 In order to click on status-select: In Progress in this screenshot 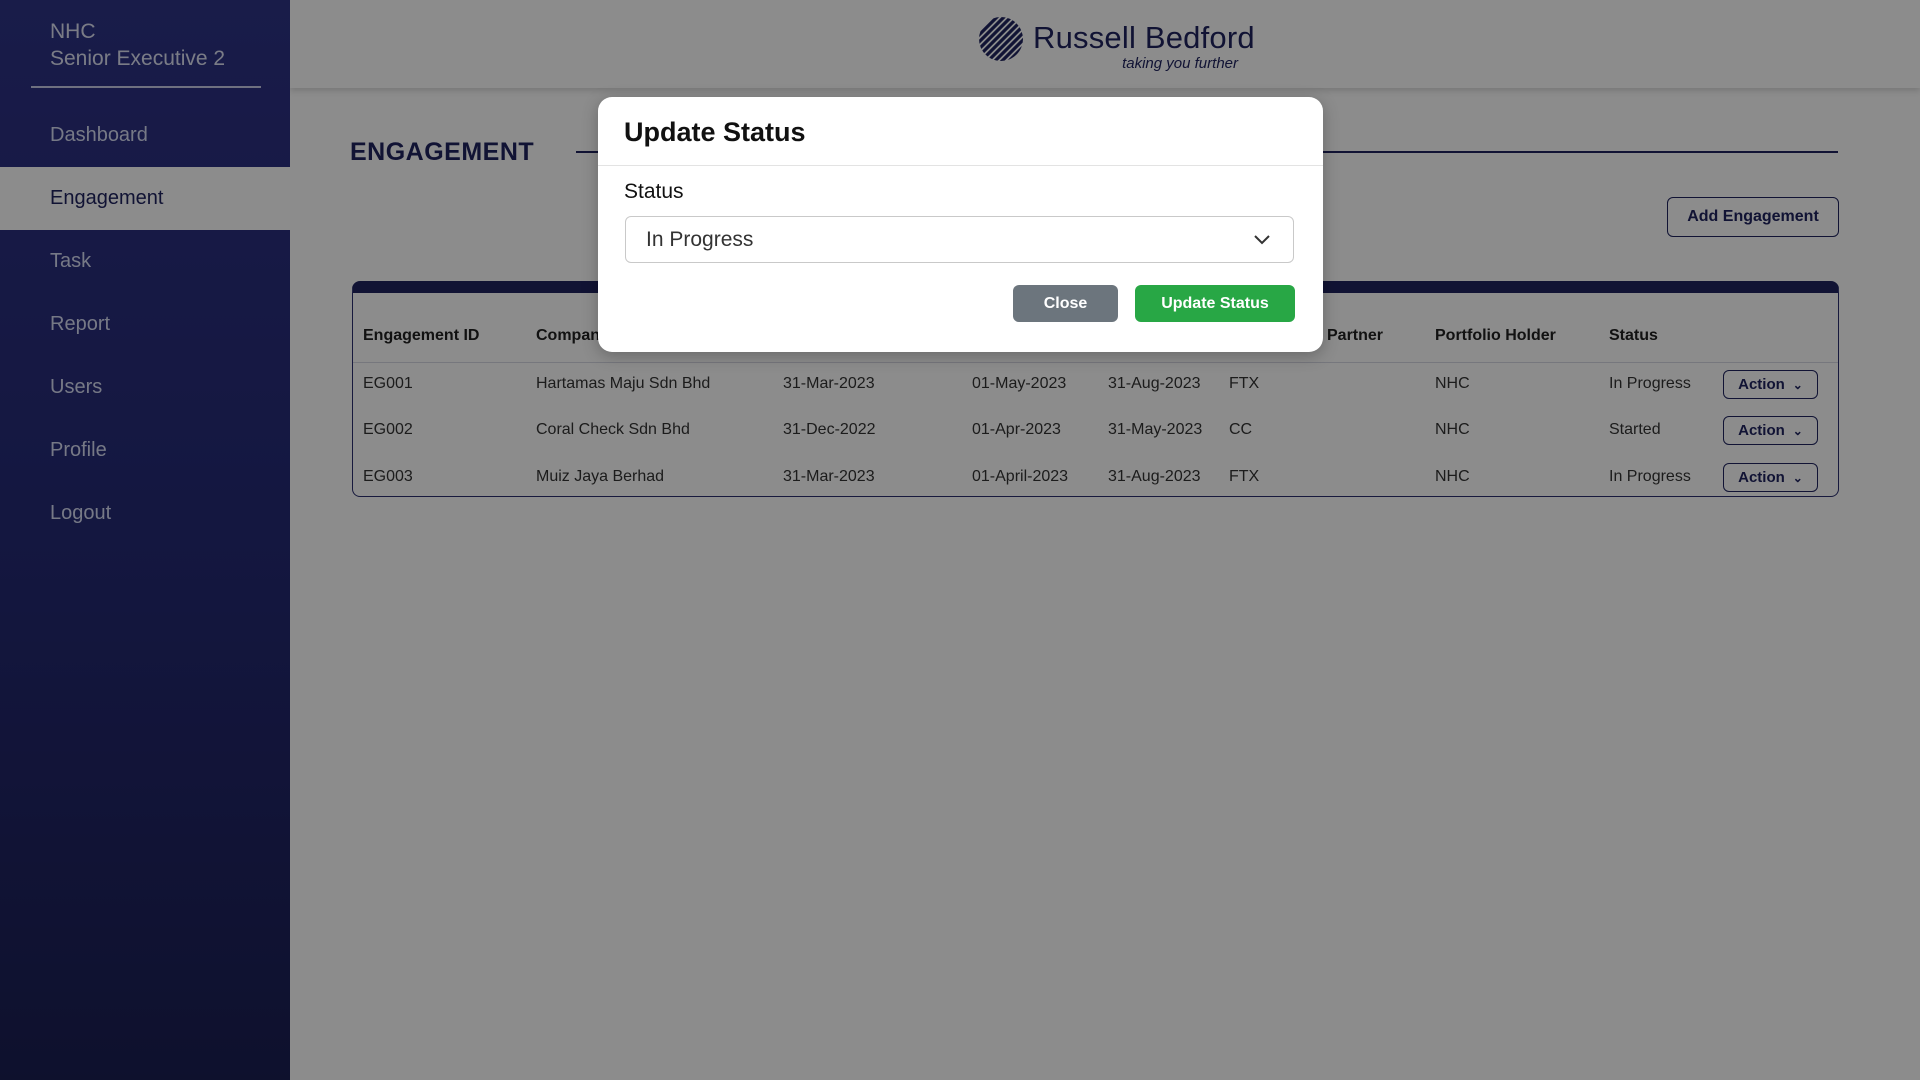, I will do `click(959, 239)`.